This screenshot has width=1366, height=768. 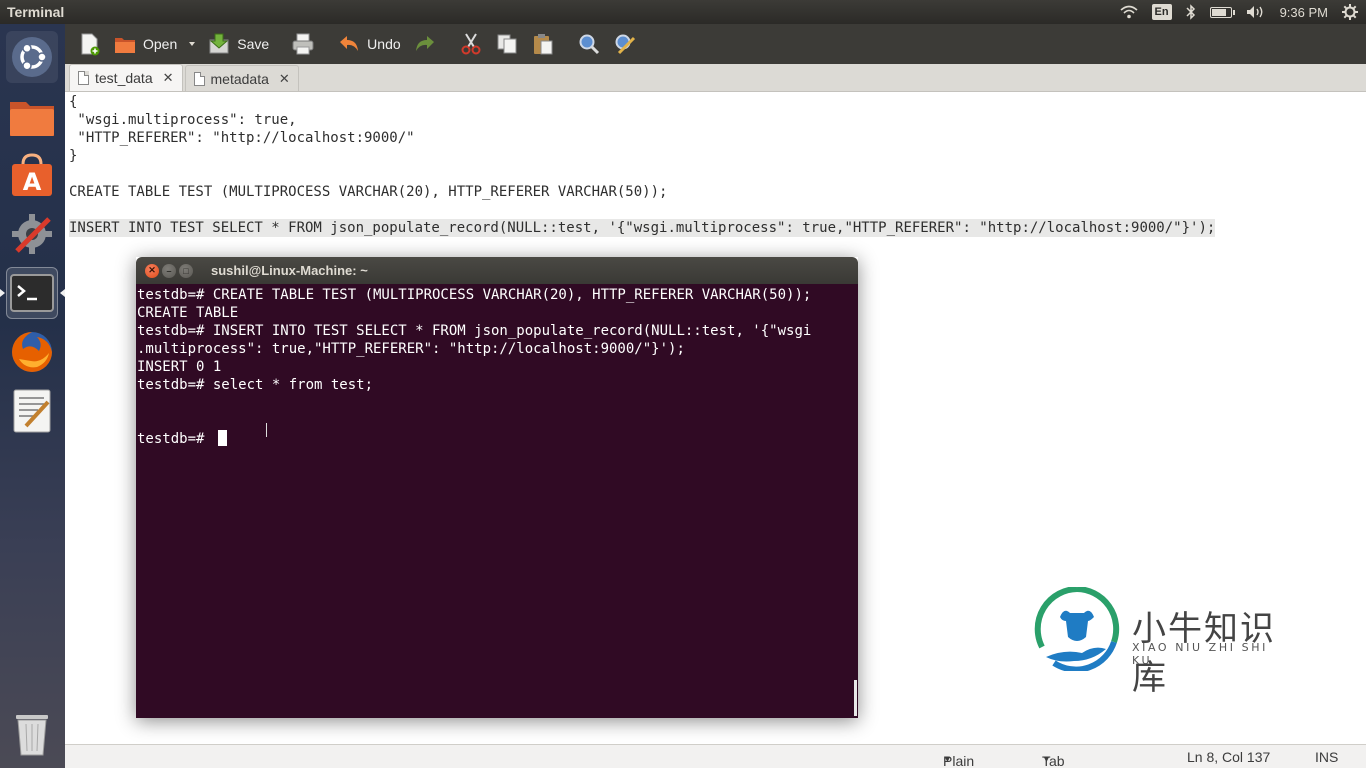 I want to click on undo-button: Undo, so click(x=368, y=44).